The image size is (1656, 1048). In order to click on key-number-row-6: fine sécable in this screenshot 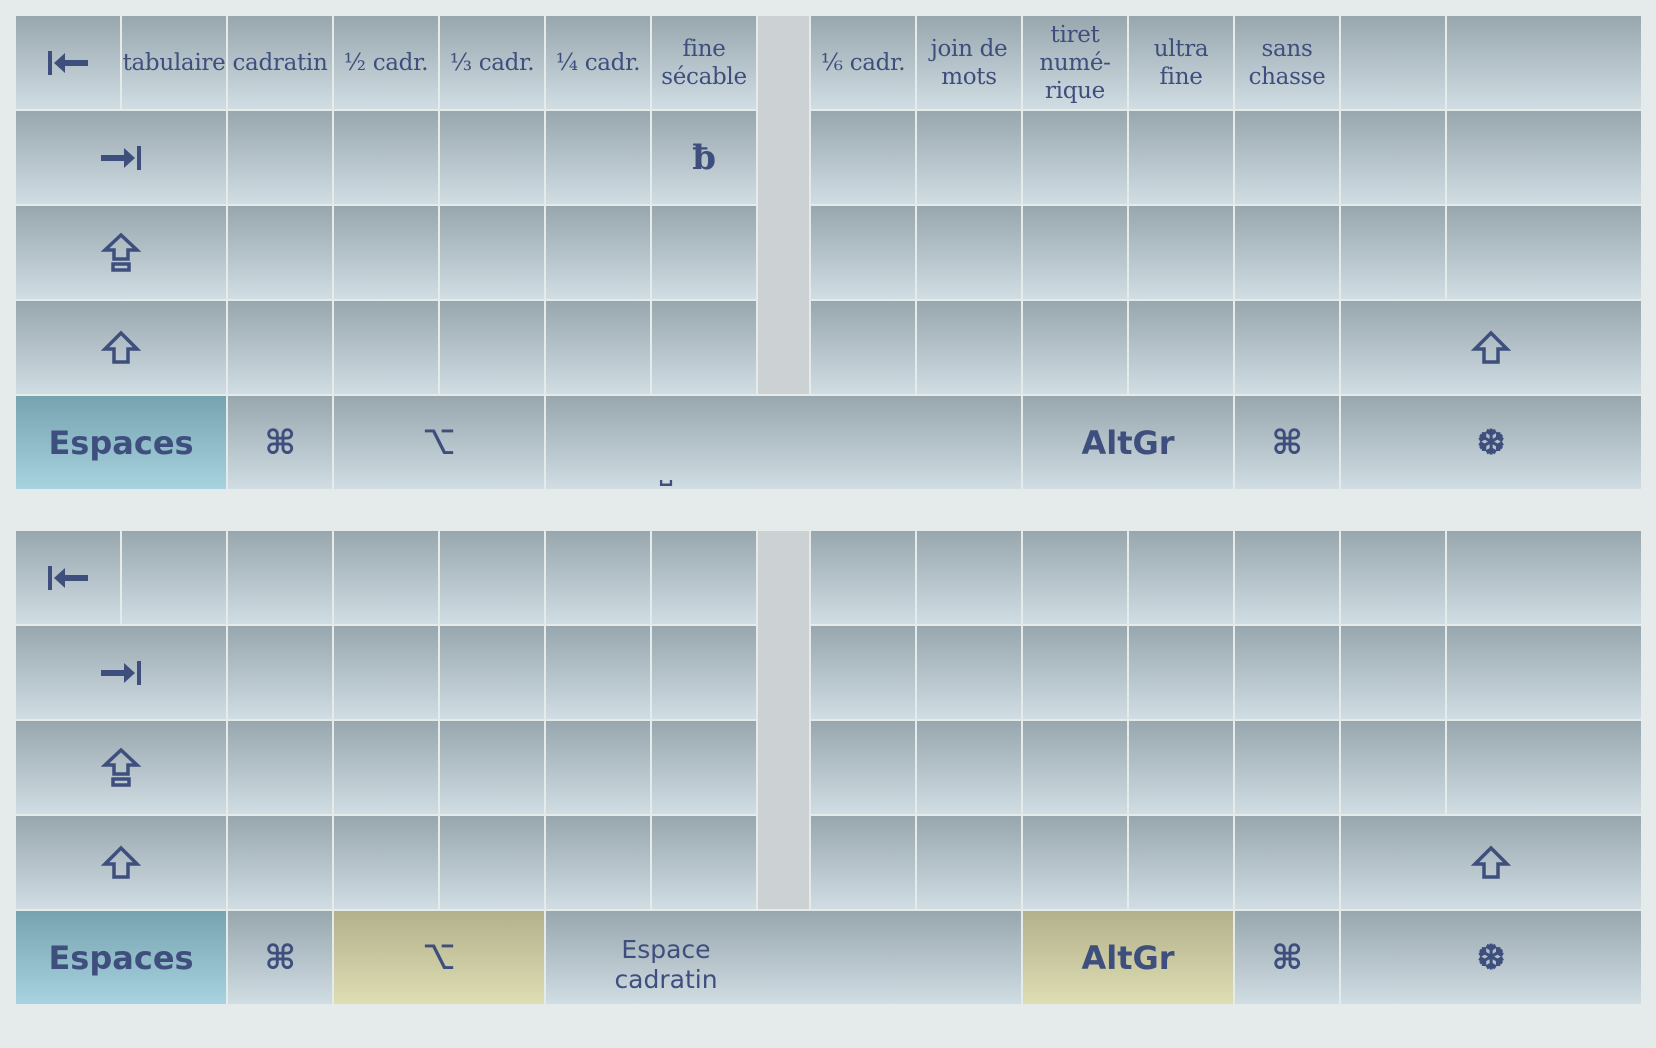, I will do `click(704, 62)`.